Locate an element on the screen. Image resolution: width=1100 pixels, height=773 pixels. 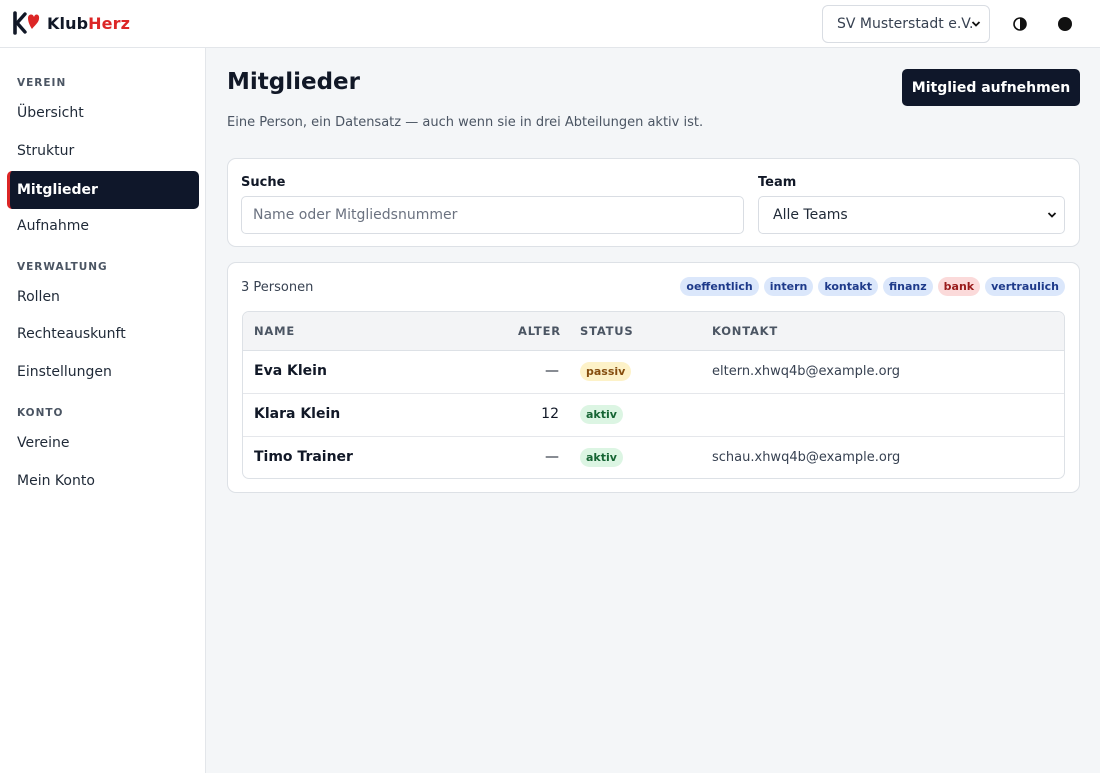
sidebar-item-rollen: Rollen is located at coordinates (103, 297).